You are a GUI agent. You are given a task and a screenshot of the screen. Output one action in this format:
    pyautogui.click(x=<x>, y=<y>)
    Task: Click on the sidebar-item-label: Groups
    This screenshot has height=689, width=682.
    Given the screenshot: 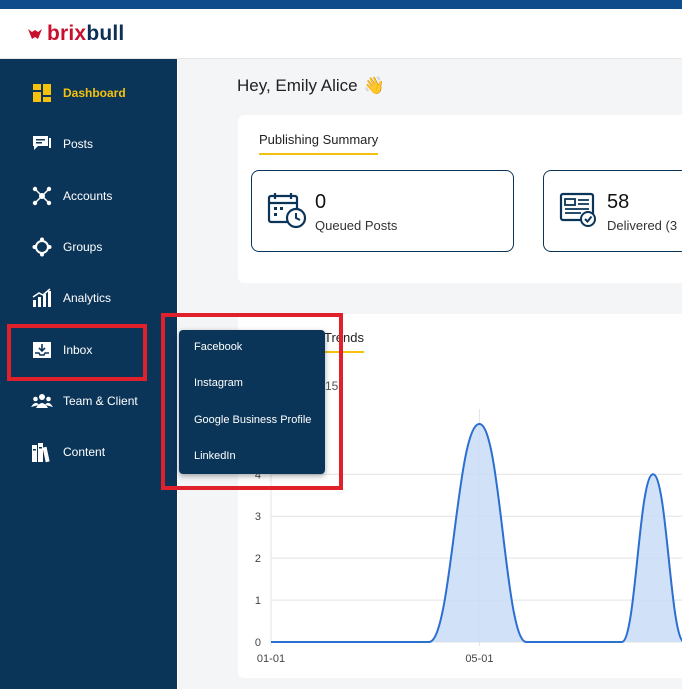 What is the action you would take?
    pyautogui.click(x=83, y=247)
    